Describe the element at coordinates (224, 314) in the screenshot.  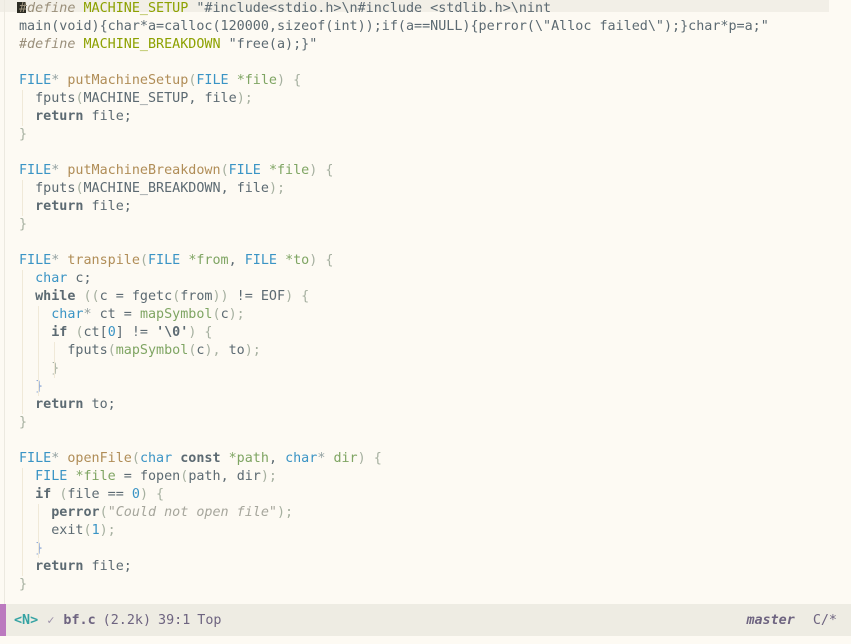
I see `code-token: c` at that location.